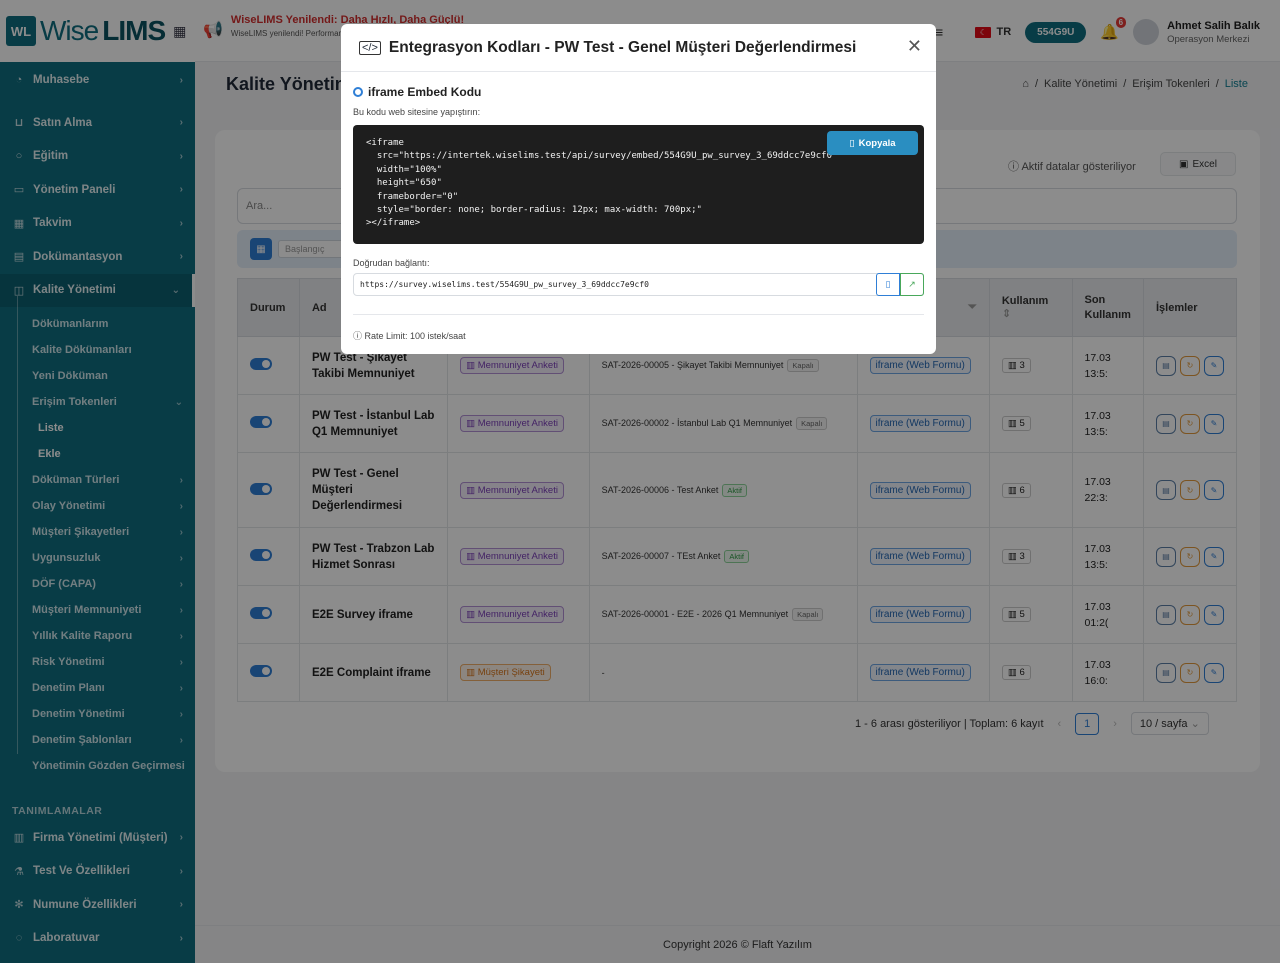 This screenshot has height=963, width=1280. I want to click on copy-link-icon: ▯, so click(888, 284).